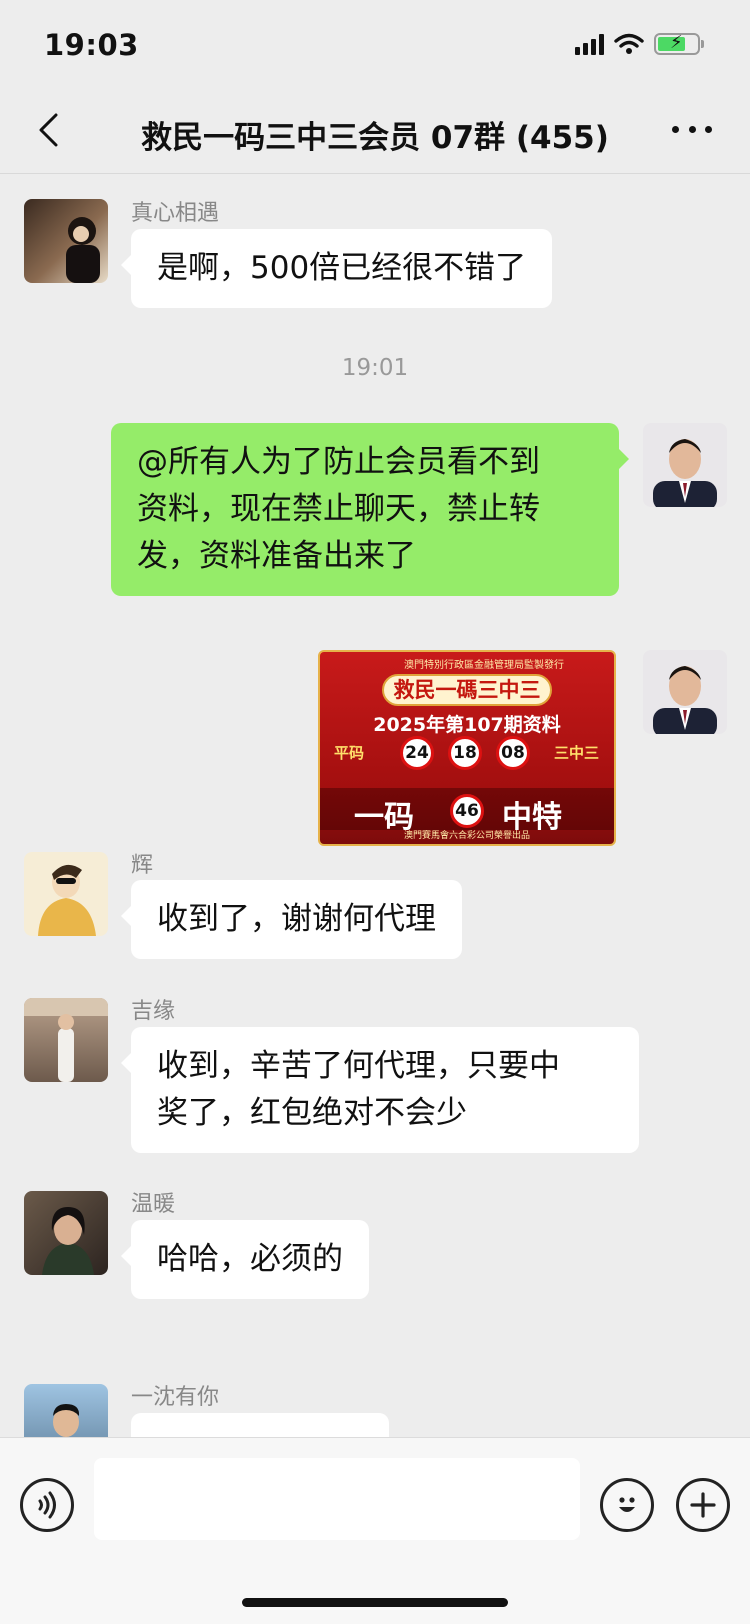 The height and width of the screenshot is (1624, 750). Describe the element at coordinates (245, 1259) in the screenshot. I see `message-bubble: 哈哈，必须的` at that location.